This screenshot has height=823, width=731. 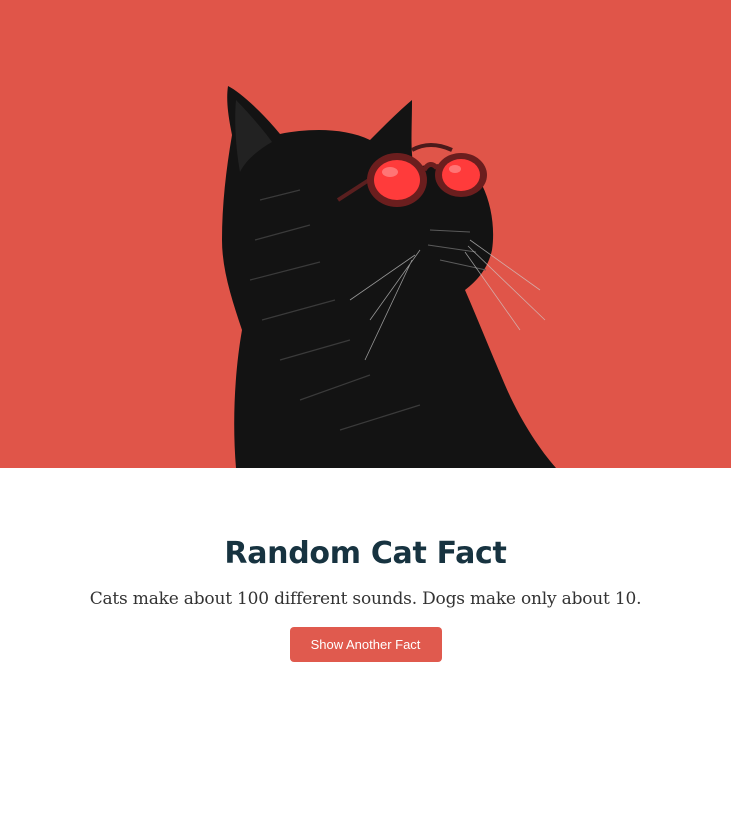 What do you see at coordinates (365, 644) in the screenshot?
I see `show-another-fact-button: Show Another Fact` at bounding box center [365, 644].